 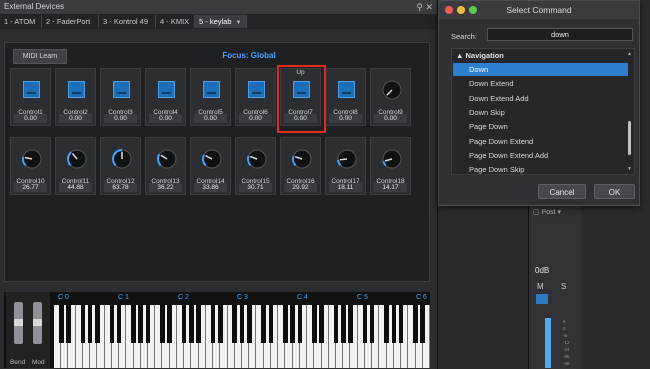 What do you see at coordinates (540, 83) in the screenshot?
I see `command-item: Down Extend` at bounding box center [540, 83].